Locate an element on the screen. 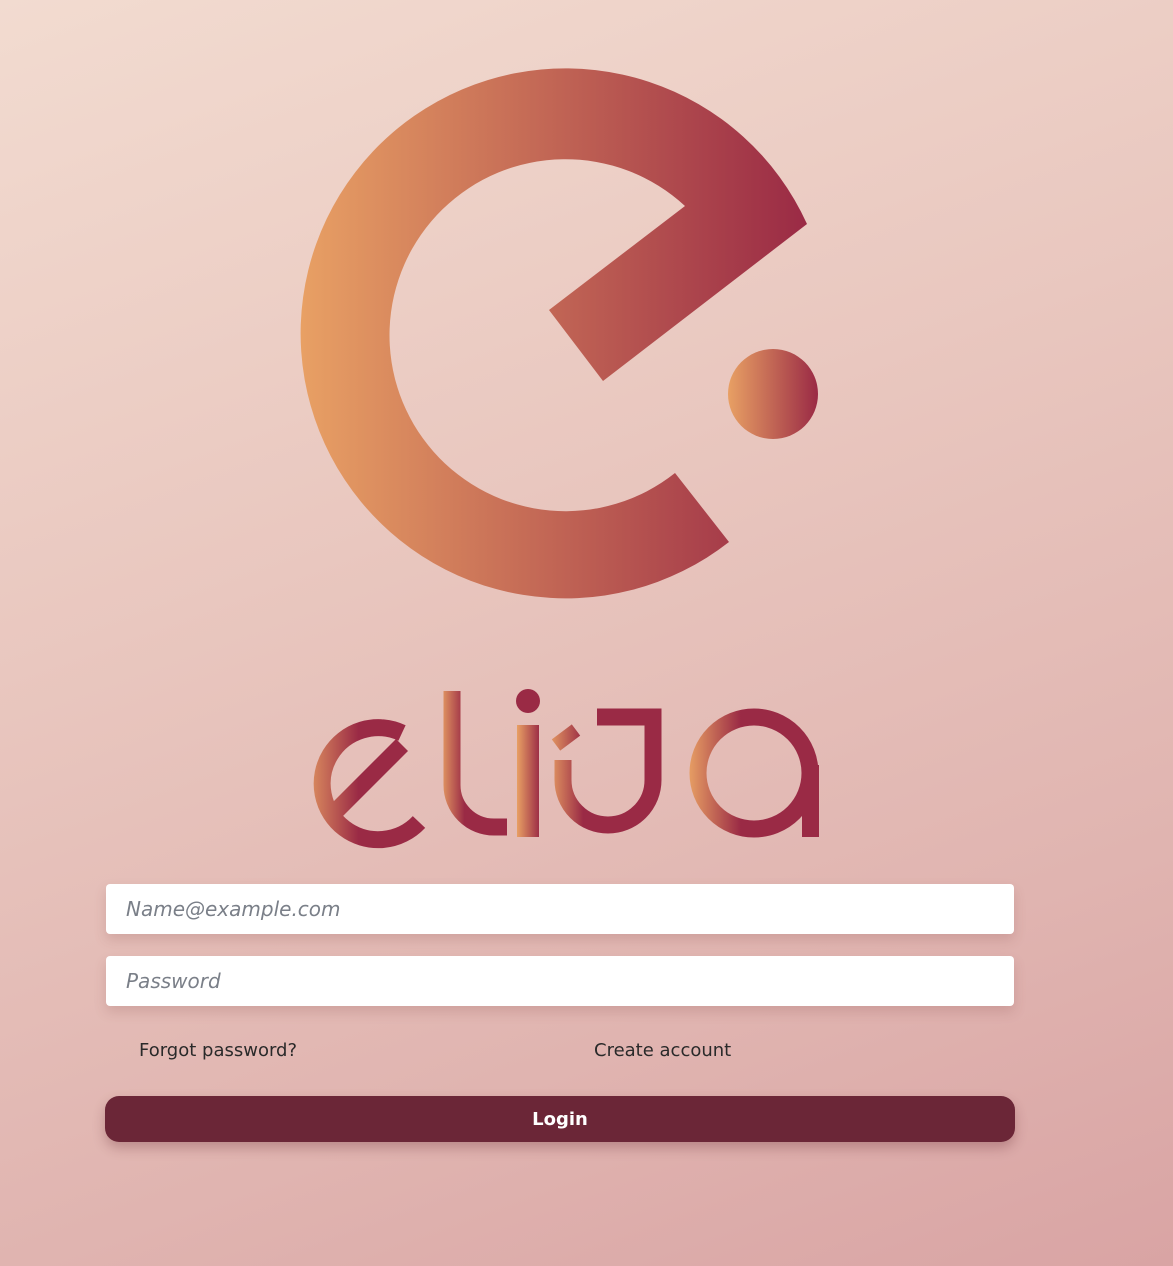 The height and width of the screenshot is (1266, 1173). wordmark-letter-a is located at coordinates (754, 773).